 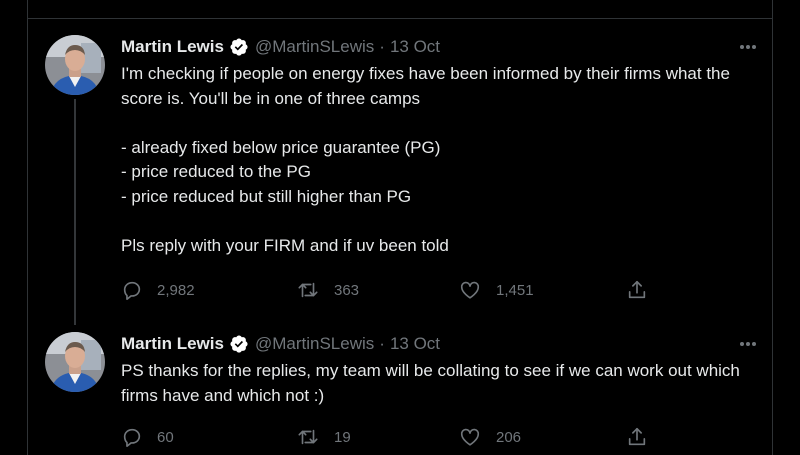 What do you see at coordinates (489, 437) in the screenshot?
I see `like-button: 206` at bounding box center [489, 437].